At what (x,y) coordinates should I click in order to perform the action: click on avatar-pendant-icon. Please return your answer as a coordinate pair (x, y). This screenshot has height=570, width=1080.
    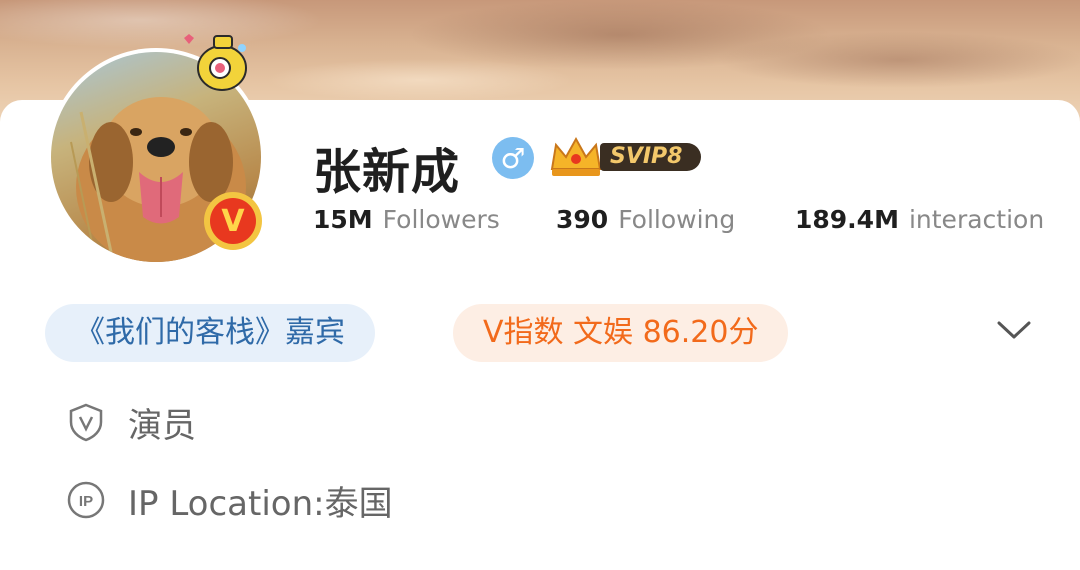
    Looking at the image, I should click on (220, 65).